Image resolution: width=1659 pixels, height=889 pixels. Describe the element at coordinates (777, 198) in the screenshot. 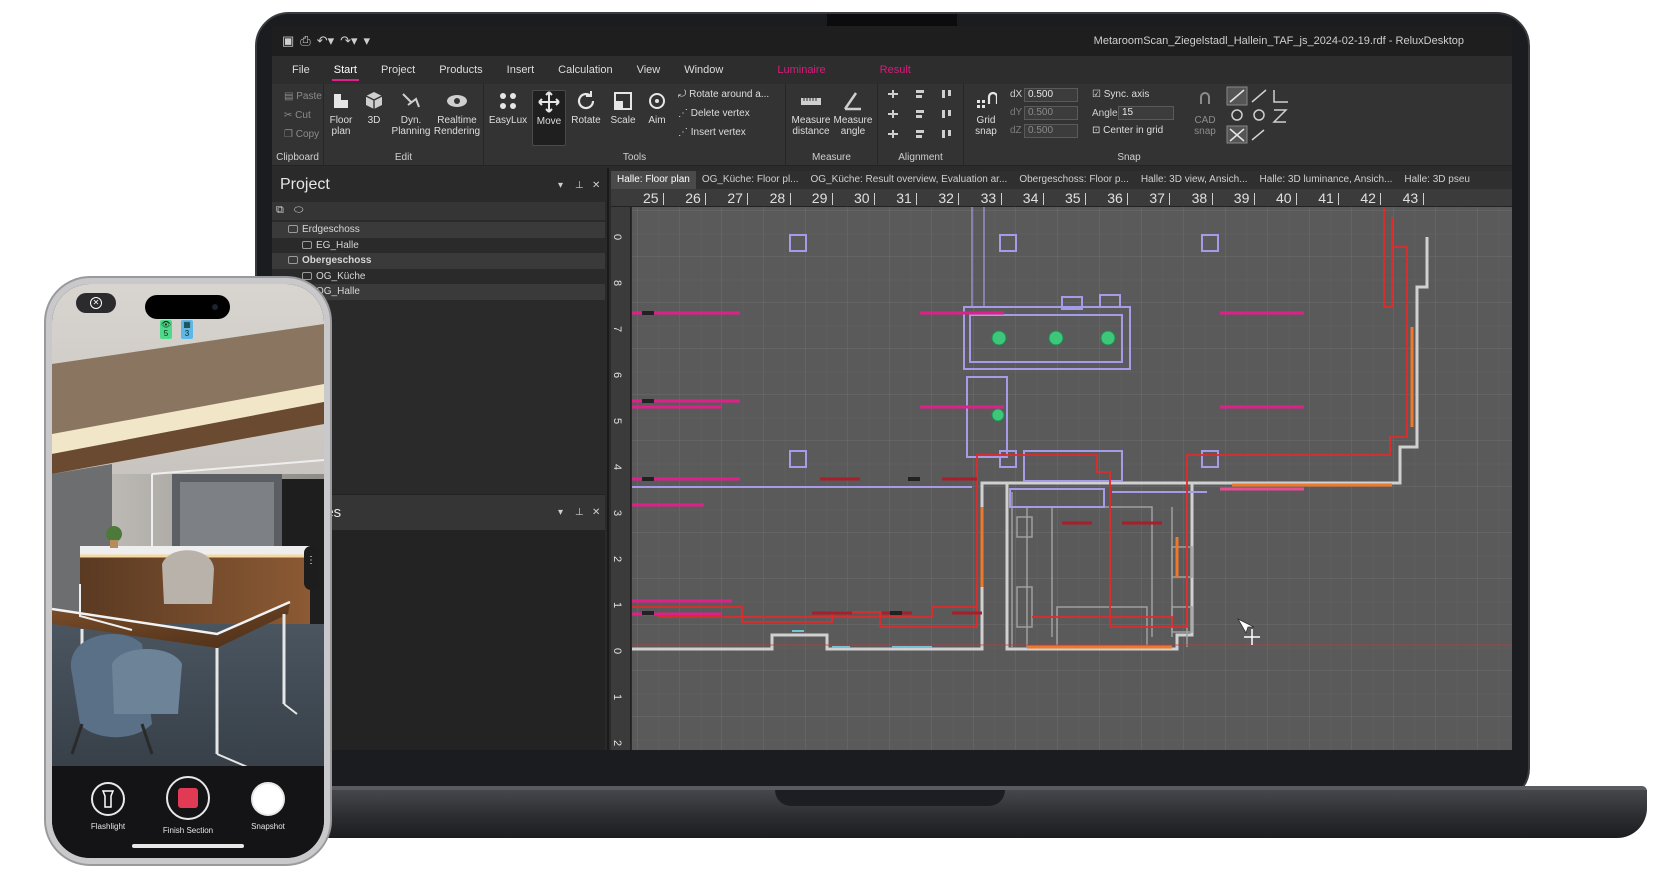

I see `ruler-tick-label: 28` at that location.